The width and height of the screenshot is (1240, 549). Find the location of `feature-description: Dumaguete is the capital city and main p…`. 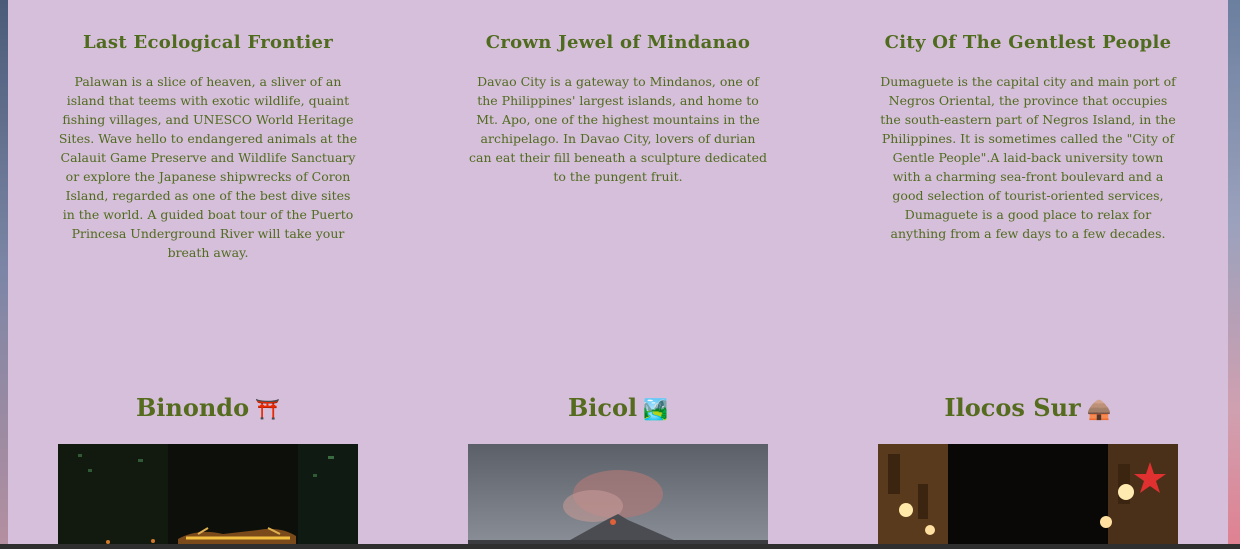

feature-description: Dumaguete is the capital city and main p… is located at coordinates (1028, 157).